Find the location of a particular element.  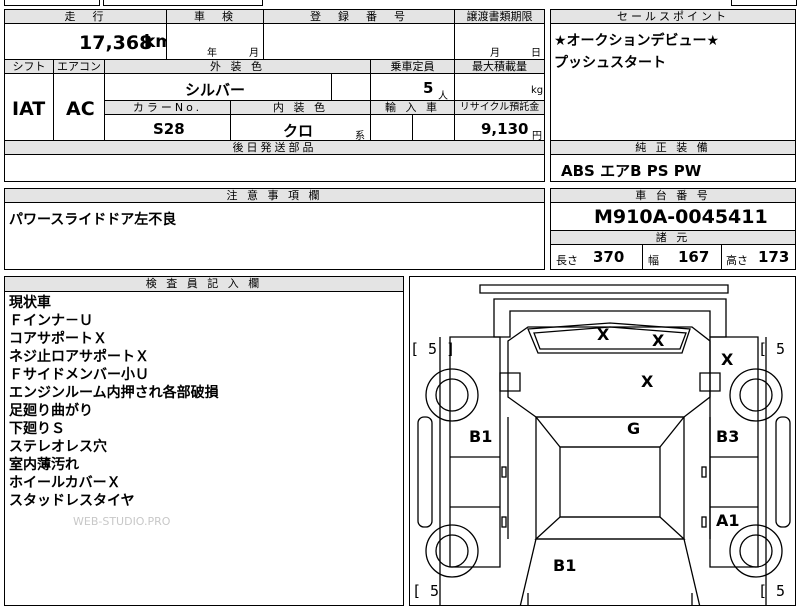

transfer-deadline-label: 譲渡書類期限 is located at coordinates (499, 16).